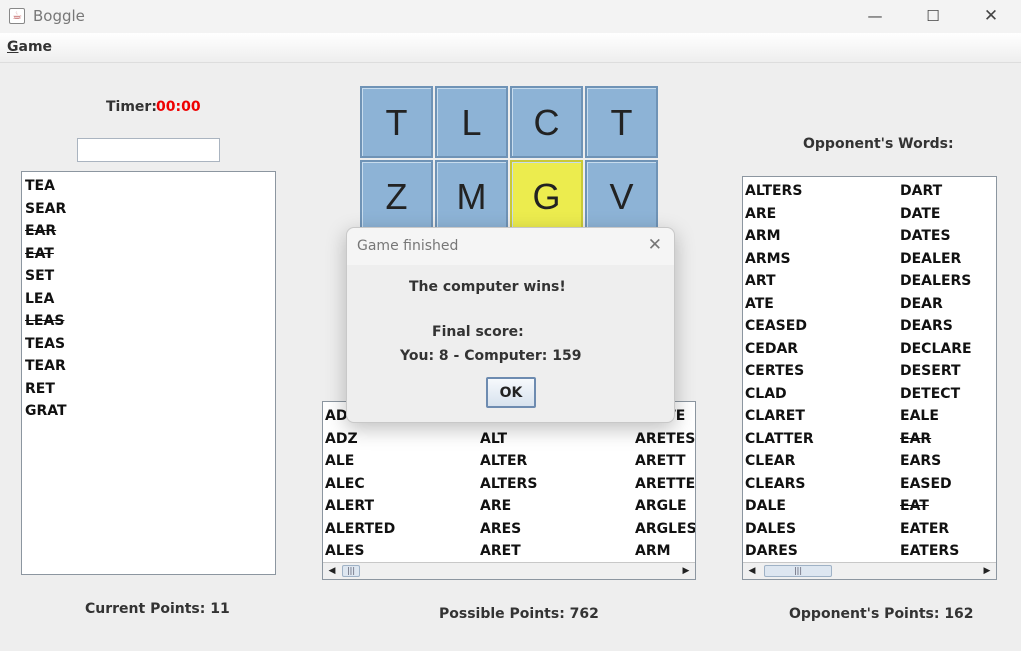 This screenshot has width=1021, height=651. Describe the element at coordinates (875, 16) in the screenshot. I see `minimize-button: —` at that location.